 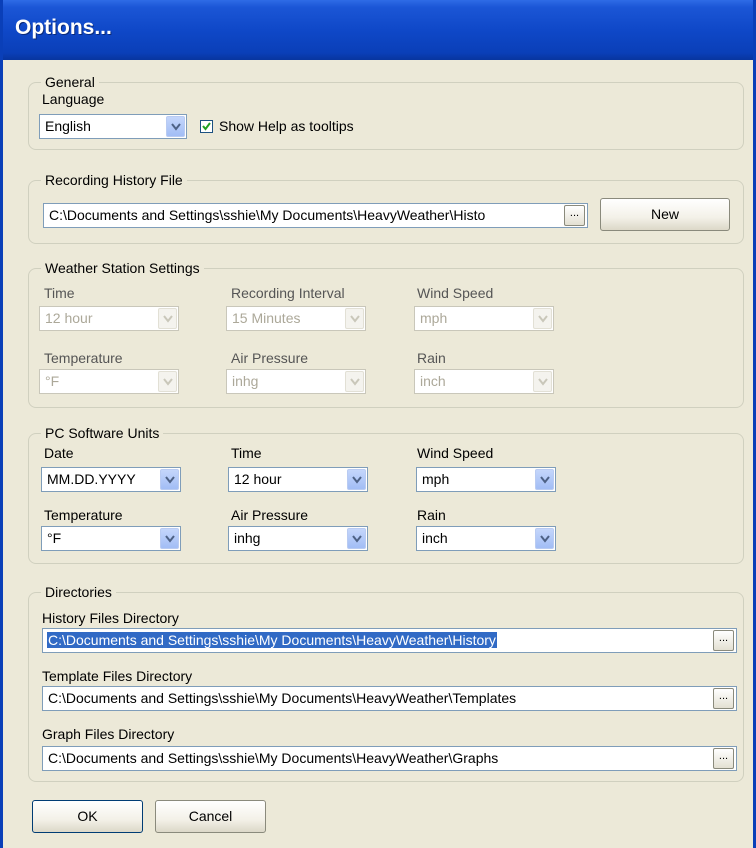 What do you see at coordinates (455, 453) in the screenshot?
I see `pc-wind-label: Wind Speed` at bounding box center [455, 453].